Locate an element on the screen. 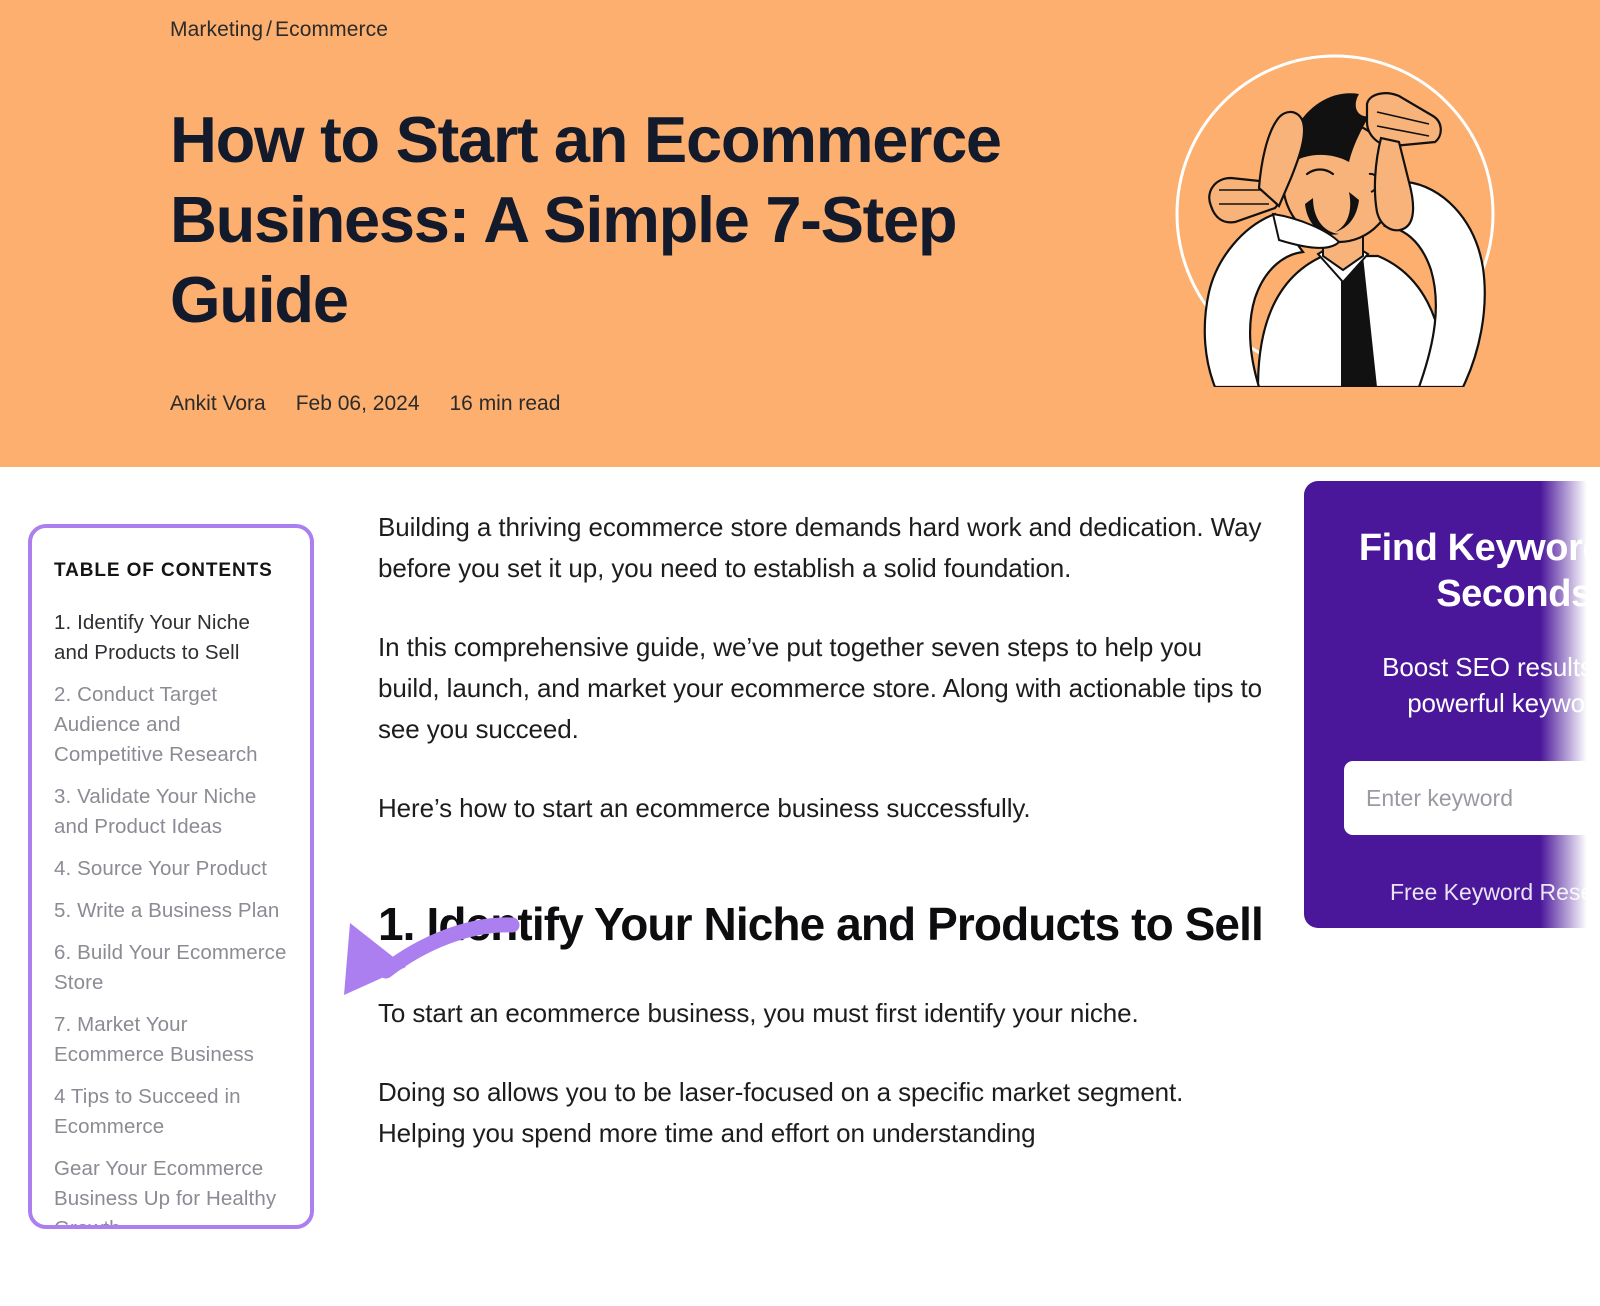  toc-item-3: 3. Validate Your Niche and Product Ideas is located at coordinates (171, 812).